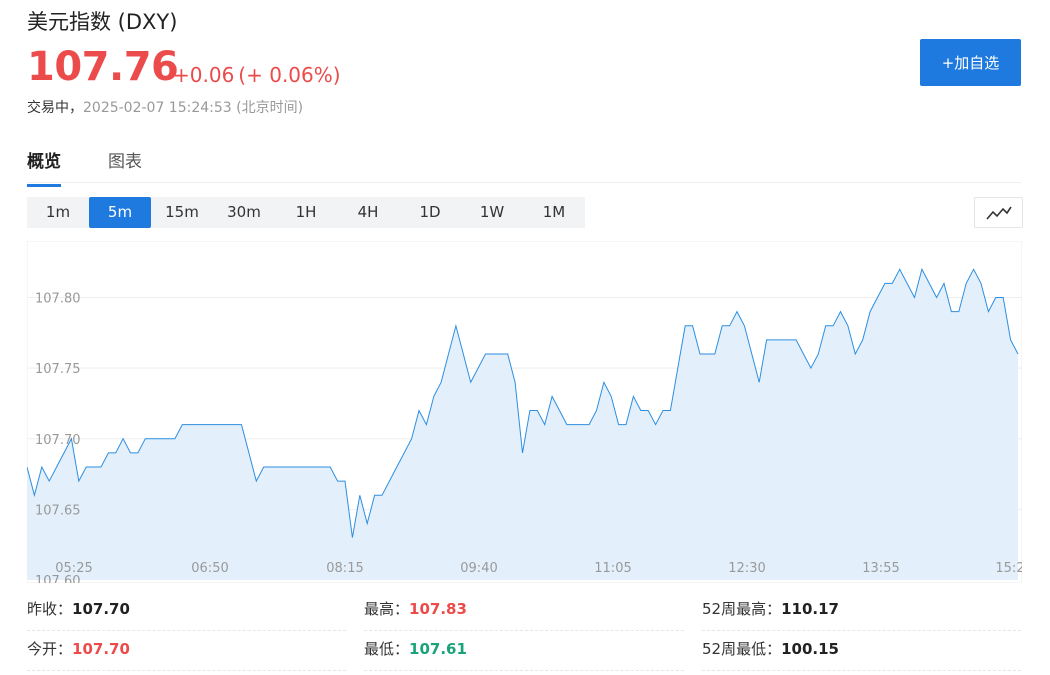 The height and width of the screenshot is (675, 1050). Describe the element at coordinates (746, 568) in the screenshot. I see `x-tick-label: 12:30` at that location.